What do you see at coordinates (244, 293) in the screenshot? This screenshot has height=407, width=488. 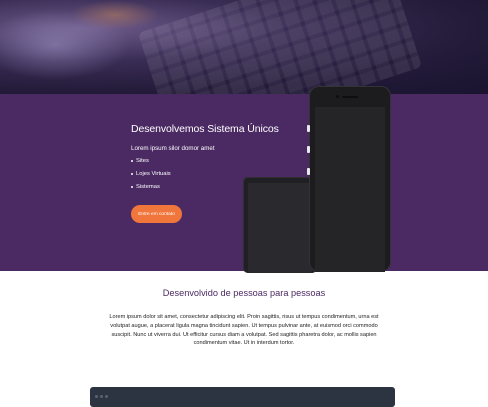 I see `section-title: Desenvolvido de pessoas para pessoas` at bounding box center [244, 293].